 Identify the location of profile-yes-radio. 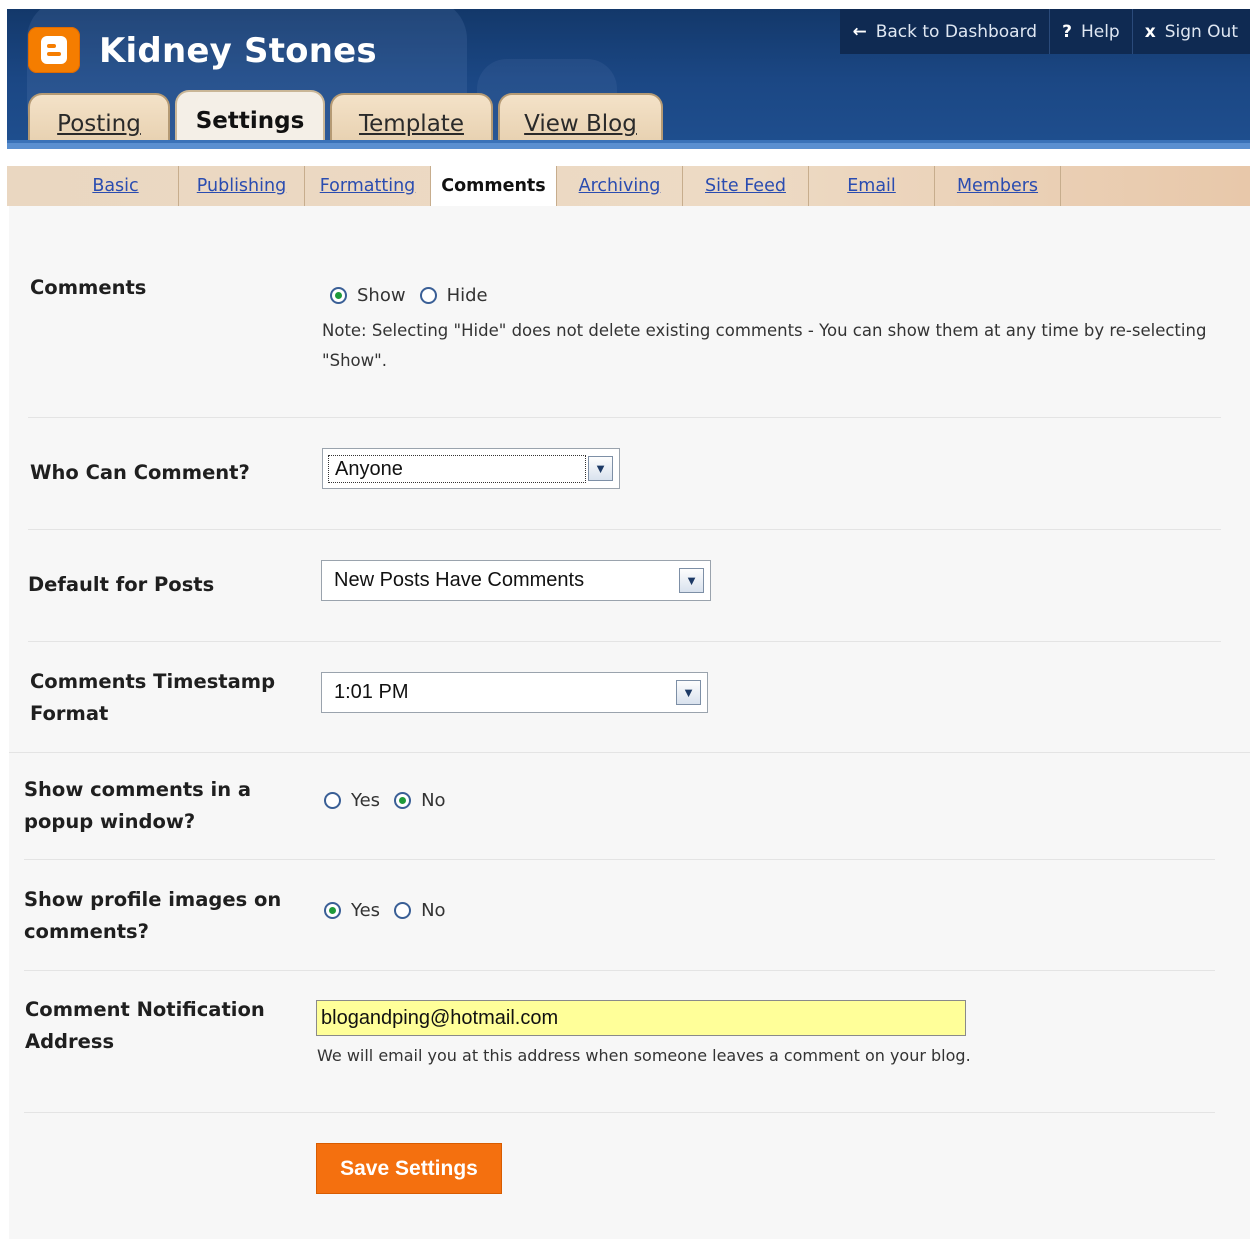
(332, 910).